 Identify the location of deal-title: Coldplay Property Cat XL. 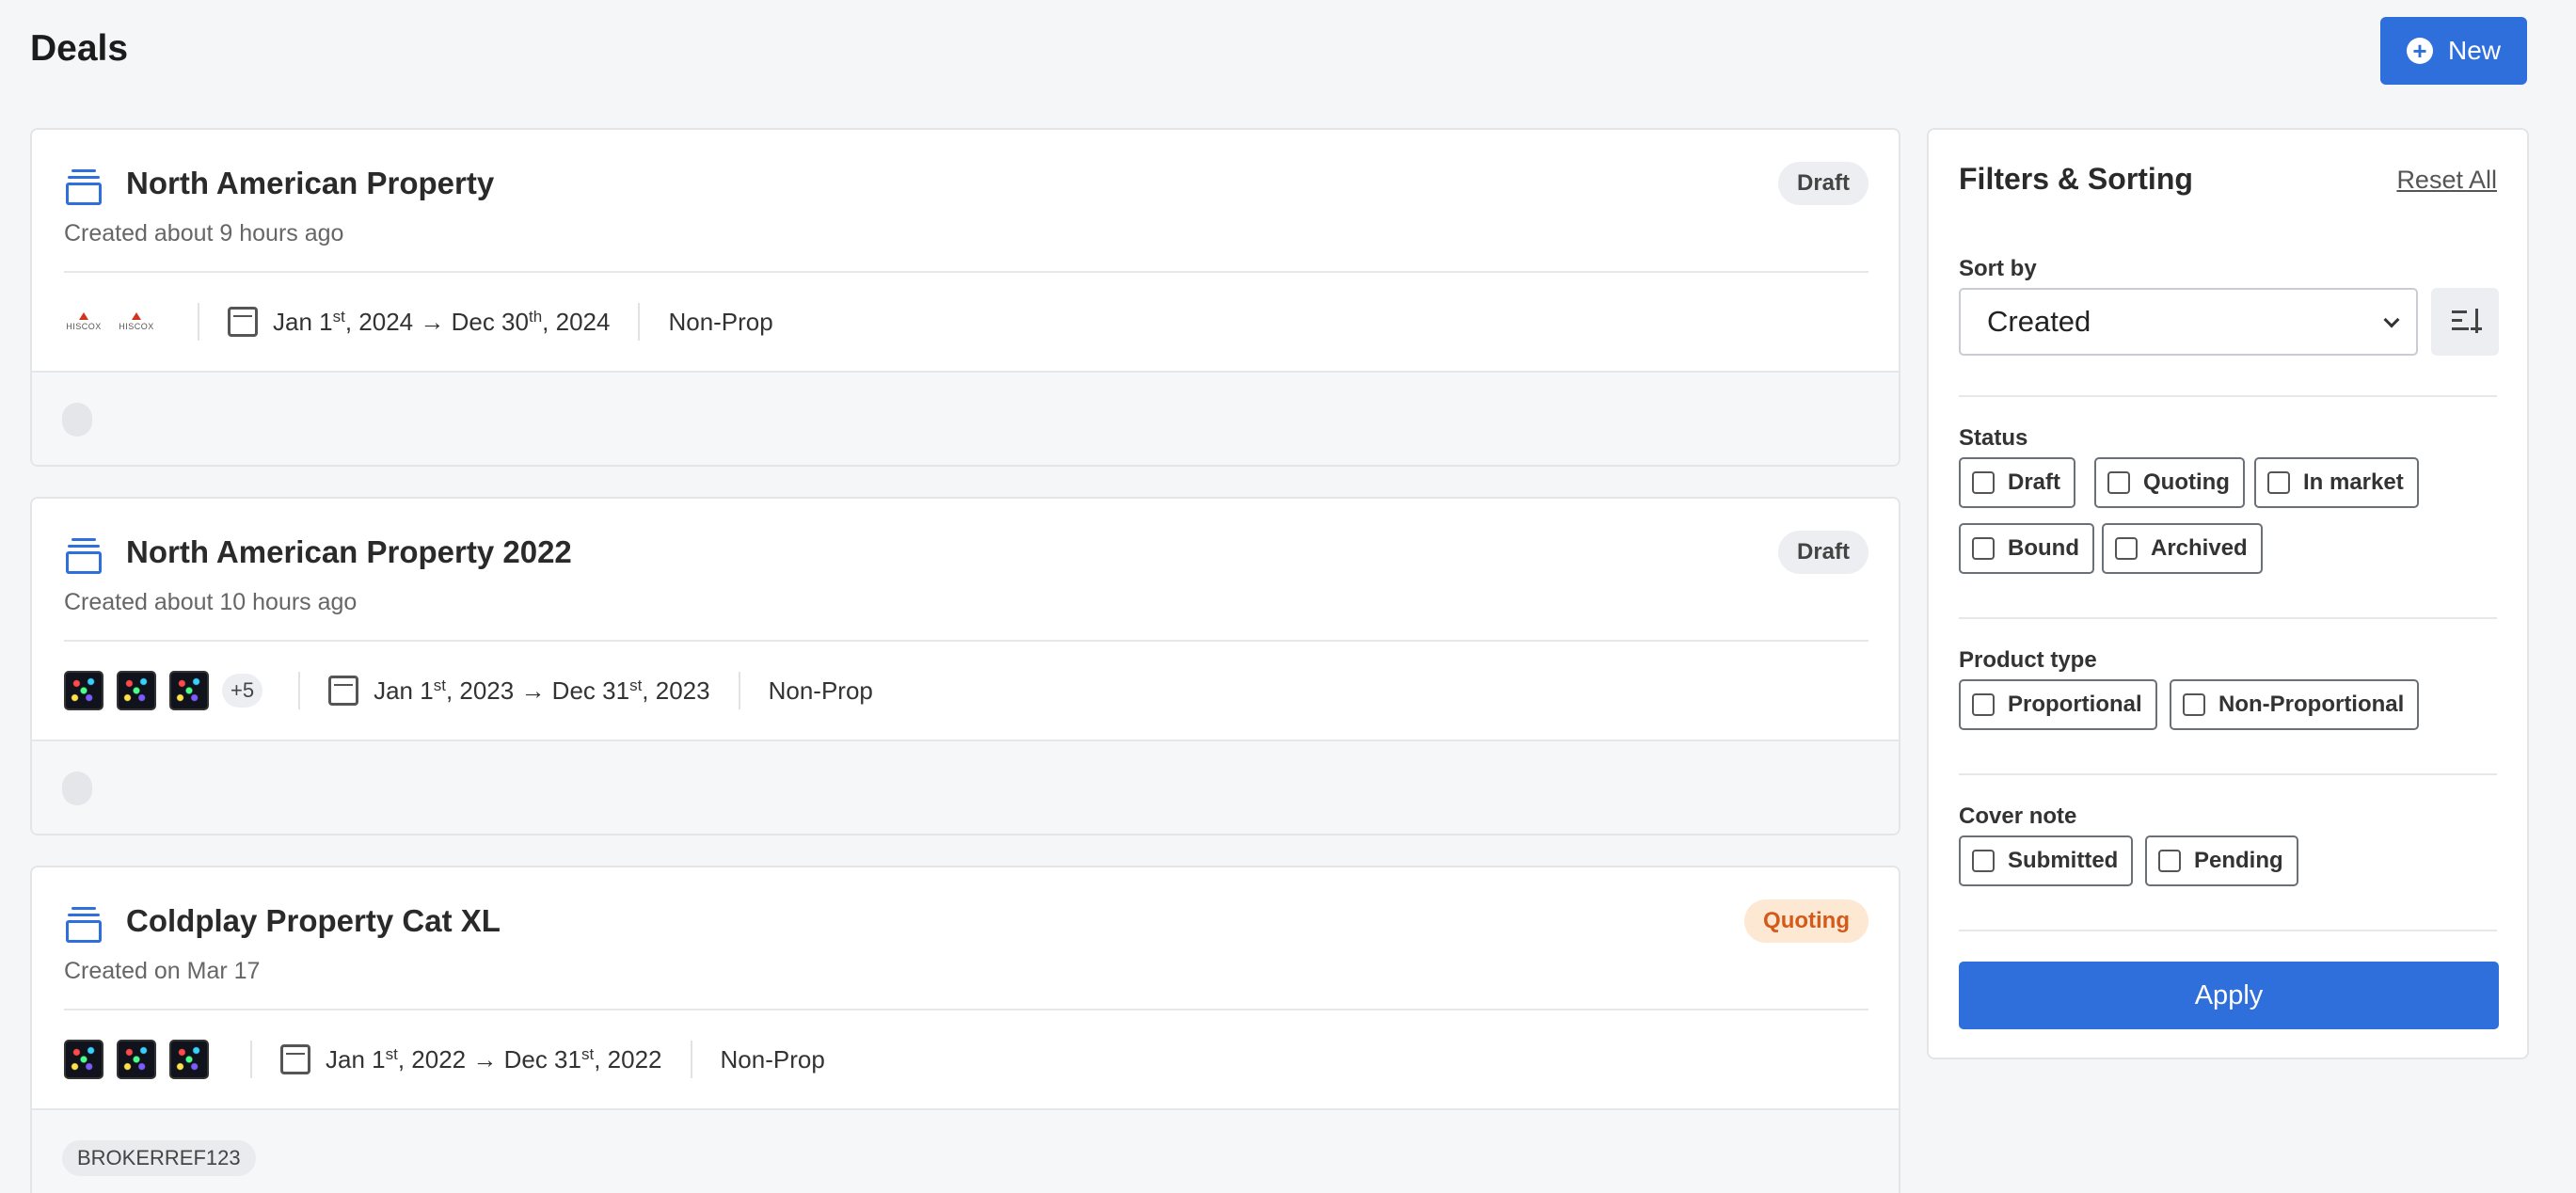
(313, 921).